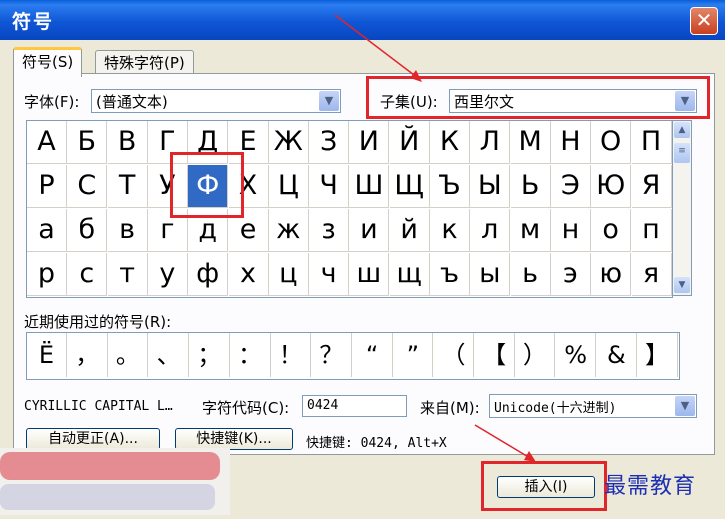  Describe the element at coordinates (127, 230) in the screenshot. I see `symbol-cell: в` at that location.